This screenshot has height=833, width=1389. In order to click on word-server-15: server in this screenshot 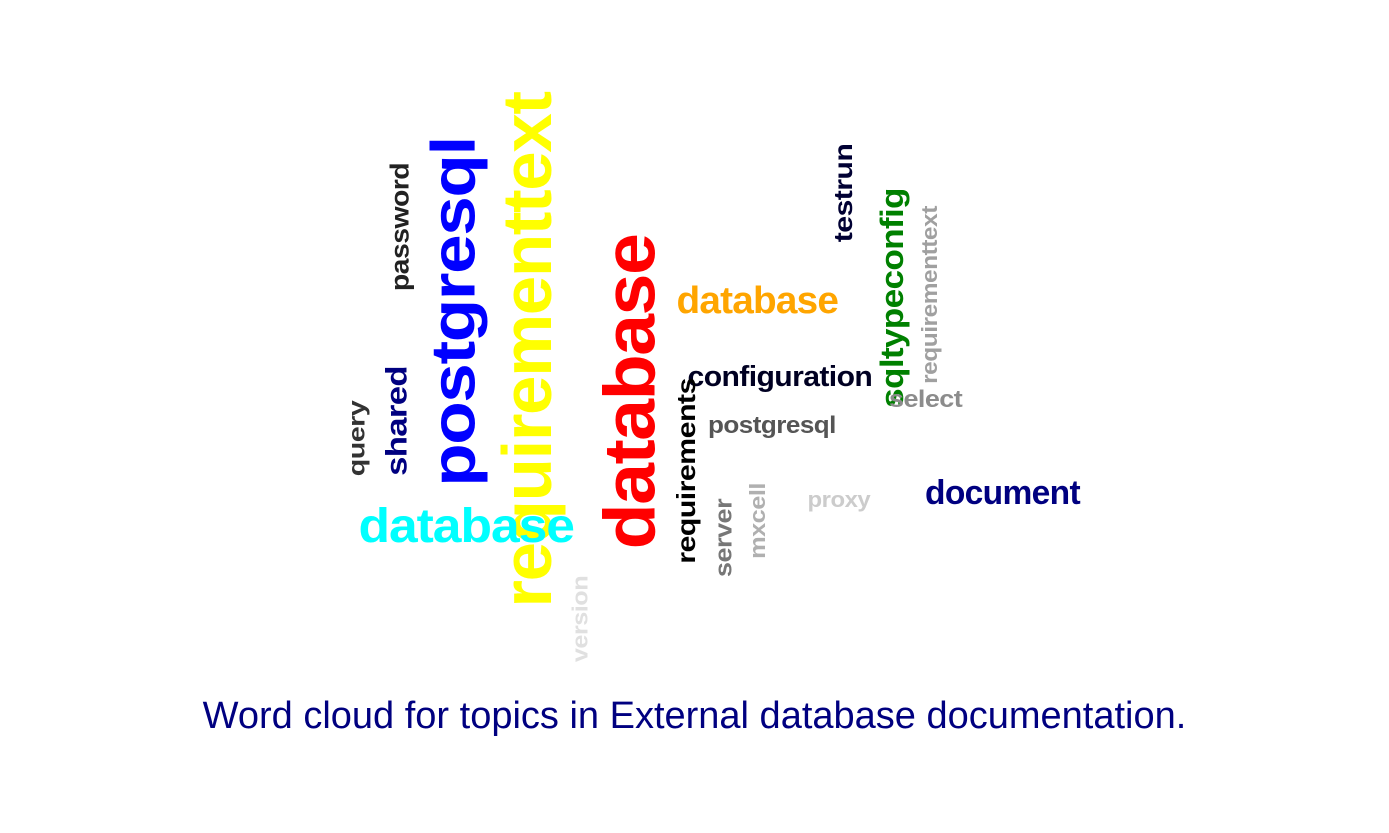, I will do `click(724, 538)`.